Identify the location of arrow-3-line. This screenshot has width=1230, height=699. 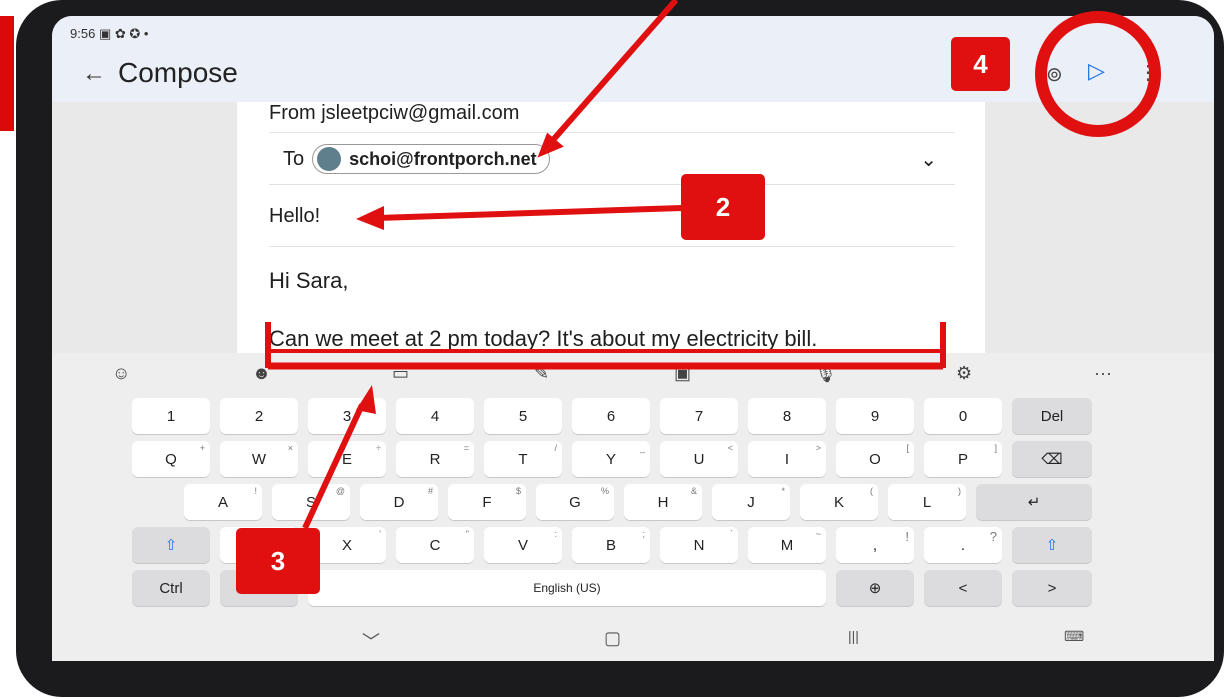
(333, 466).